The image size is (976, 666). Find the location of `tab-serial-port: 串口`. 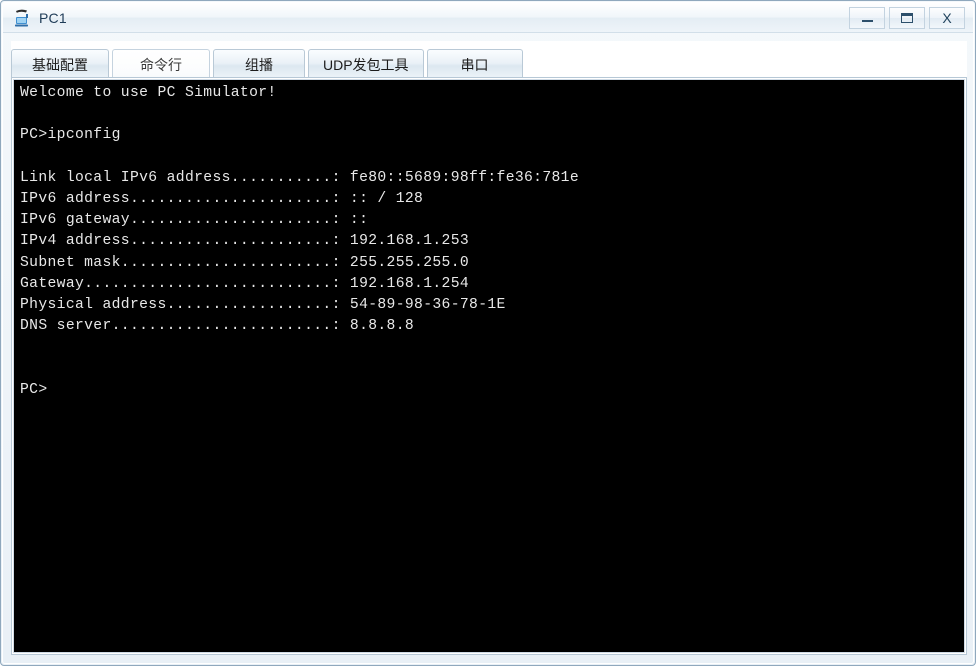

tab-serial-port: 串口 is located at coordinates (474, 64).